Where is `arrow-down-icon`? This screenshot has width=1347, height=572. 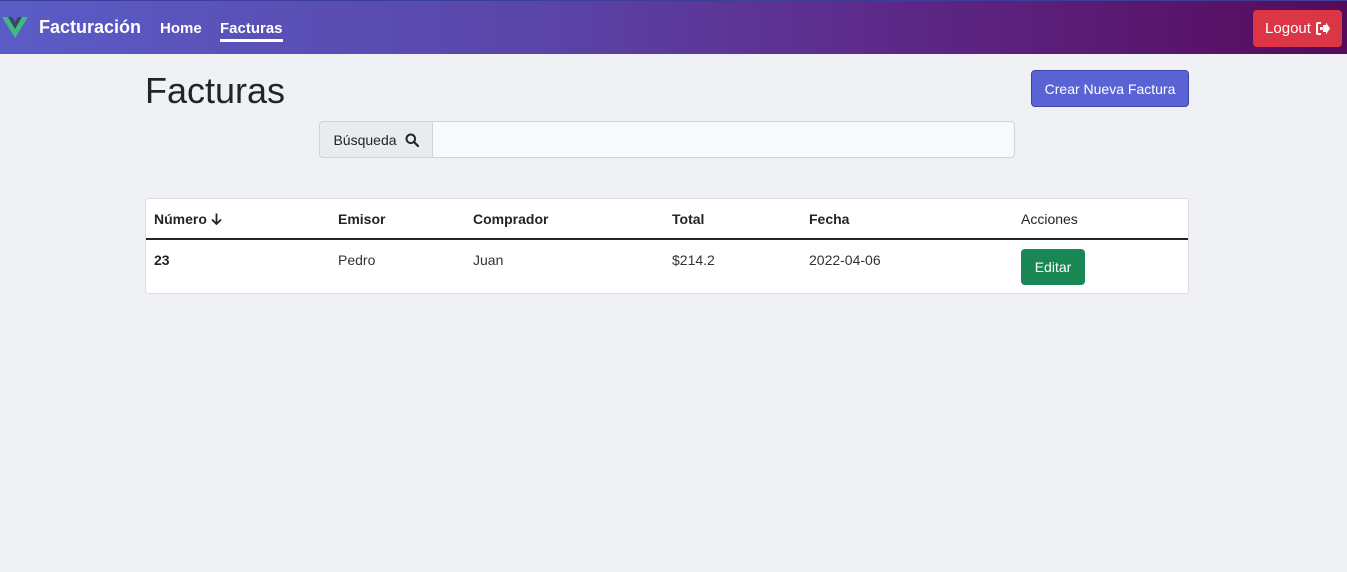 arrow-down-icon is located at coordinates (216, 219).